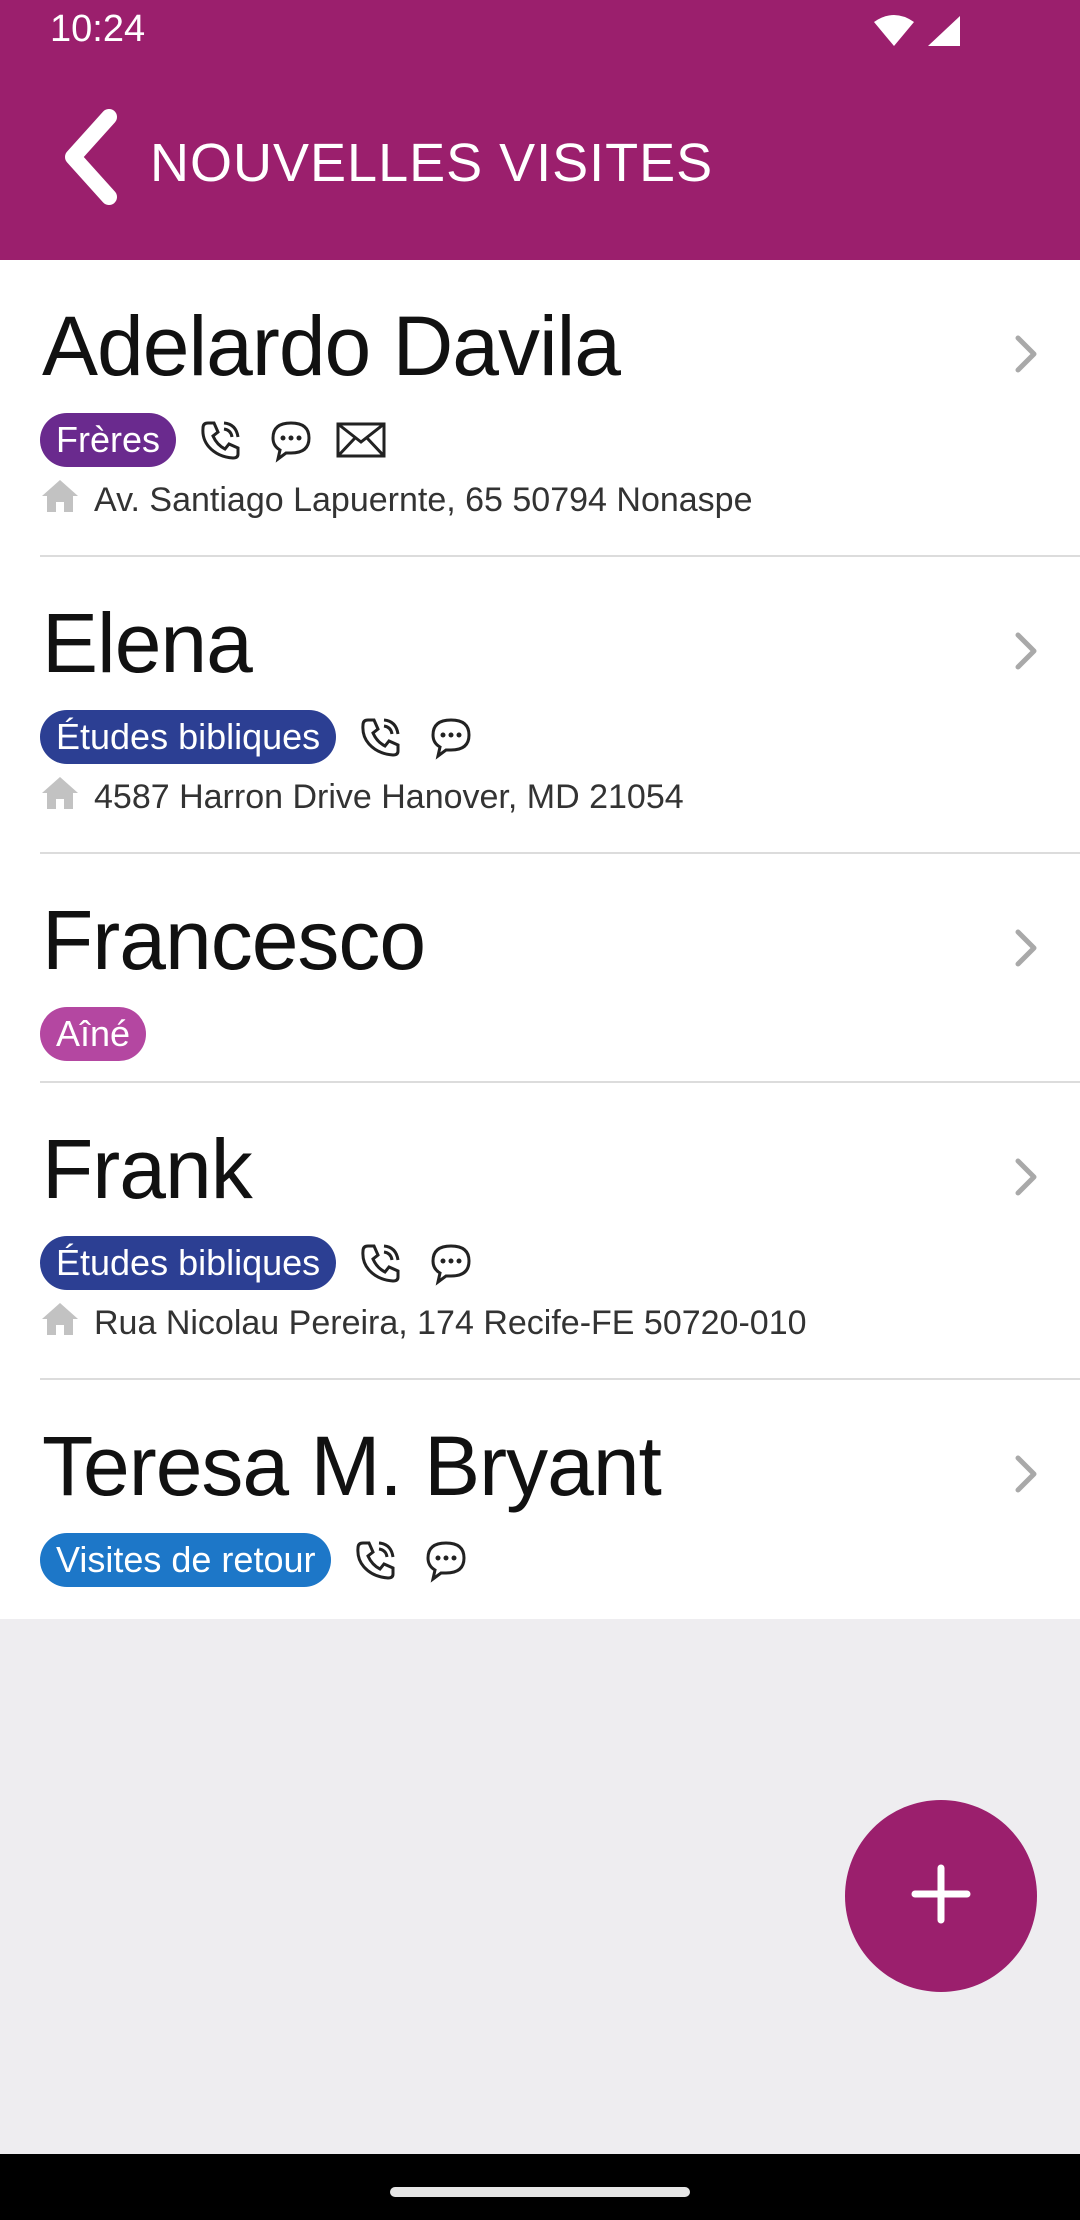 The width and height of the screenshot is (1080, 2220). I want to click on contact-tags: Aîné, so click(93, 1034).